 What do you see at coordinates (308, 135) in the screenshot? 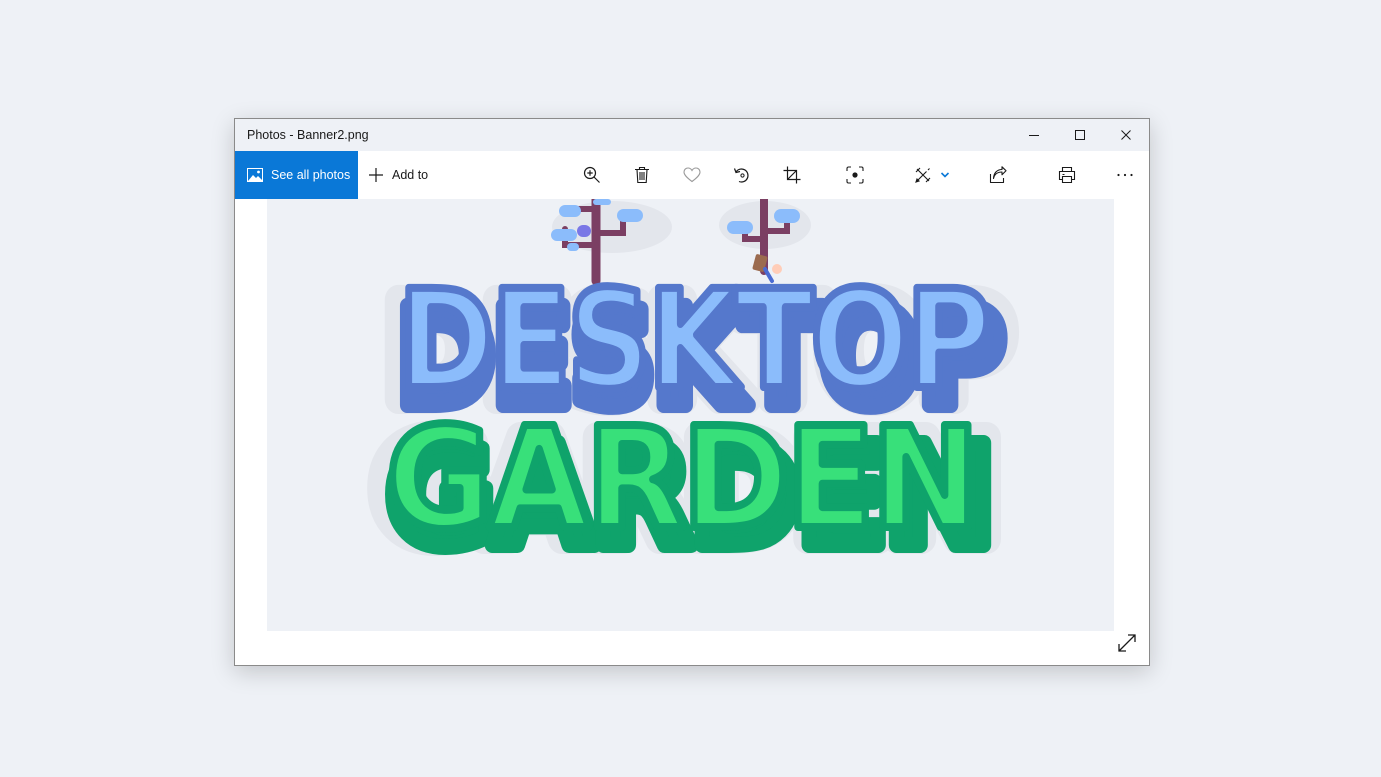
I see `window-title: Photos - Banner2.png` at bounding box center [308, 135].